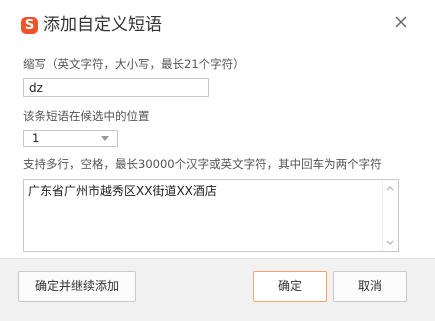 The width and height of the screenshot is (435, 321). I want to click on title-bar: S 添加自定义短语, so click(217, 23).